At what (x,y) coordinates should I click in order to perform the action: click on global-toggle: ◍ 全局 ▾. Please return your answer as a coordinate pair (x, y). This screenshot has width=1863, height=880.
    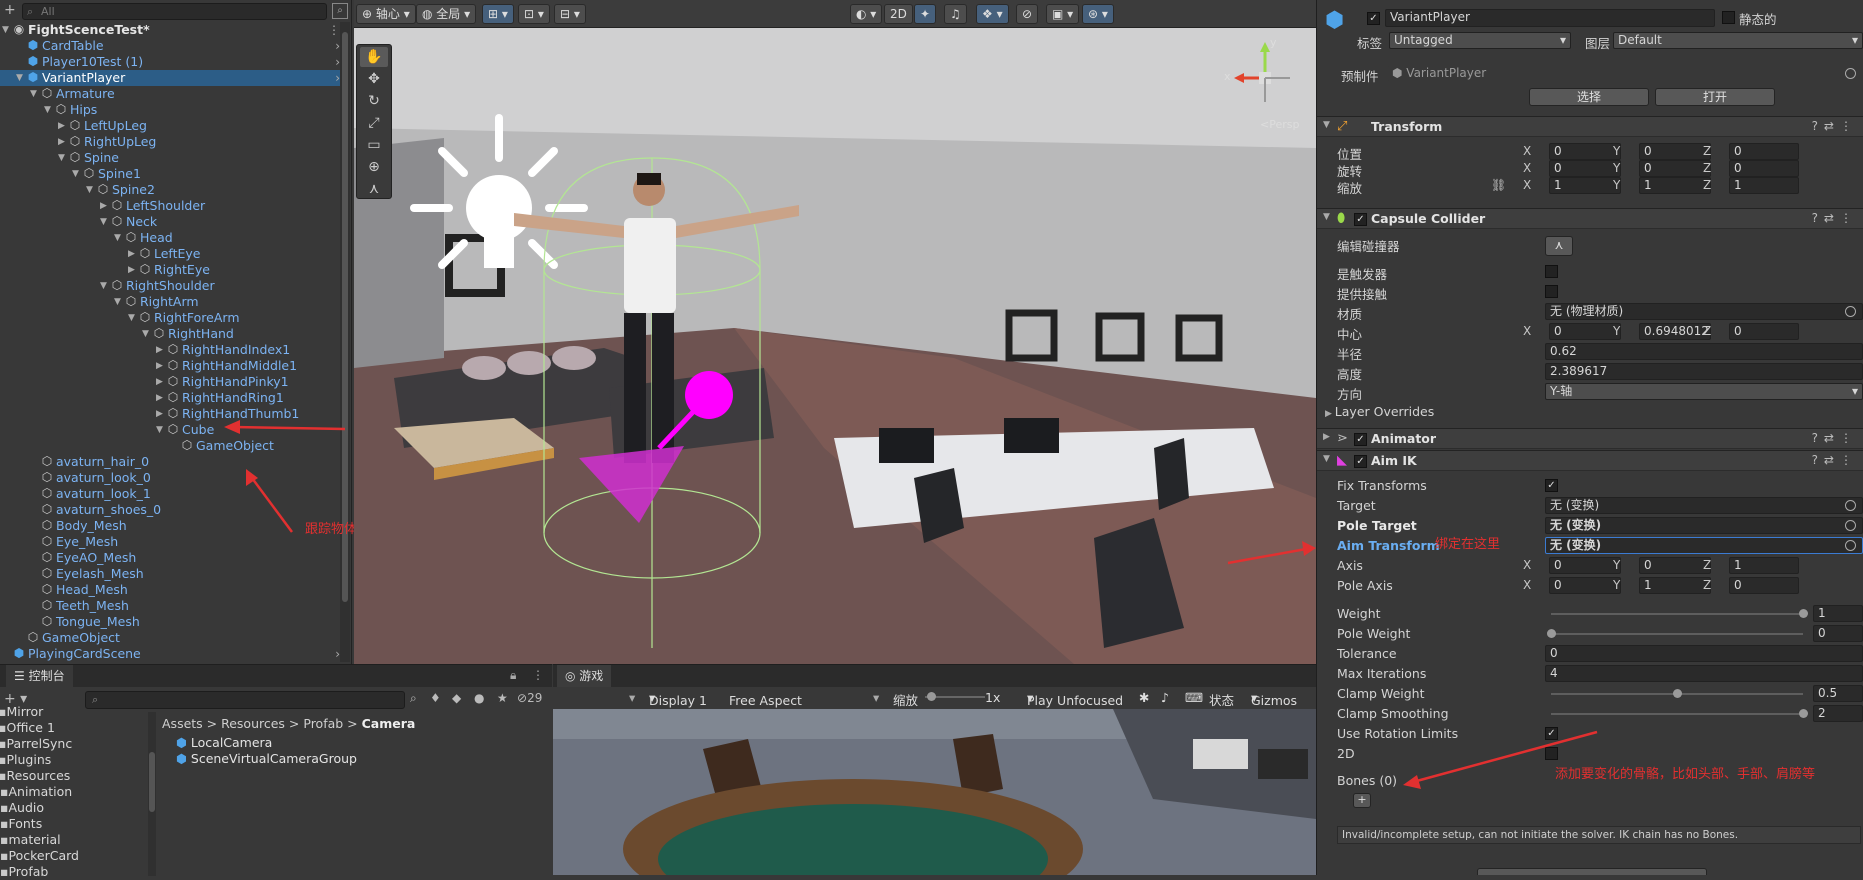
    Looking at the image, I should click on (446, 14).